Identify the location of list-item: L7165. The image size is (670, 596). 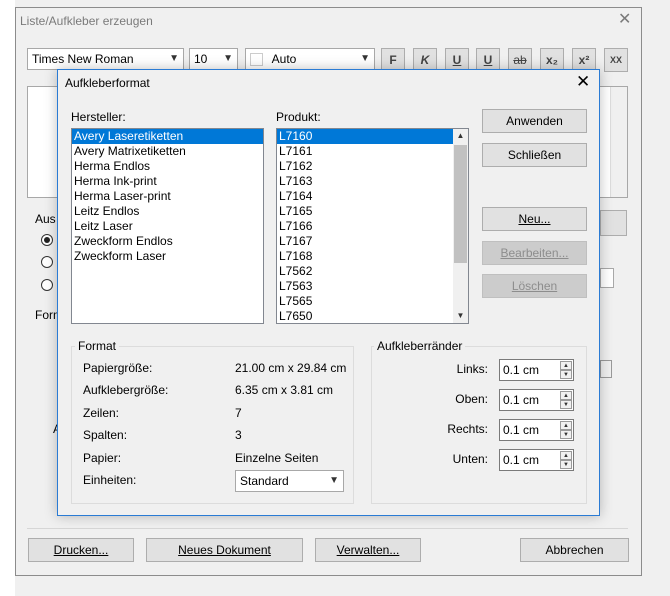
(372, 211).